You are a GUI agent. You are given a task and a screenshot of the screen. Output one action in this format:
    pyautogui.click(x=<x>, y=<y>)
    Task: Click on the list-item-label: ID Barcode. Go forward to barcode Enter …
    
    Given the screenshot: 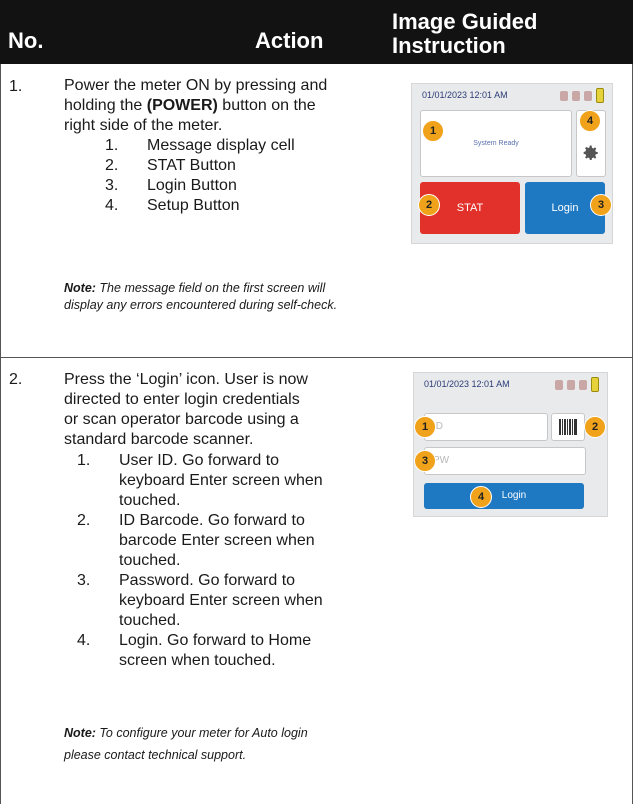 What is the action you would take?
    pyautogui.click(x=217, y=540)
    